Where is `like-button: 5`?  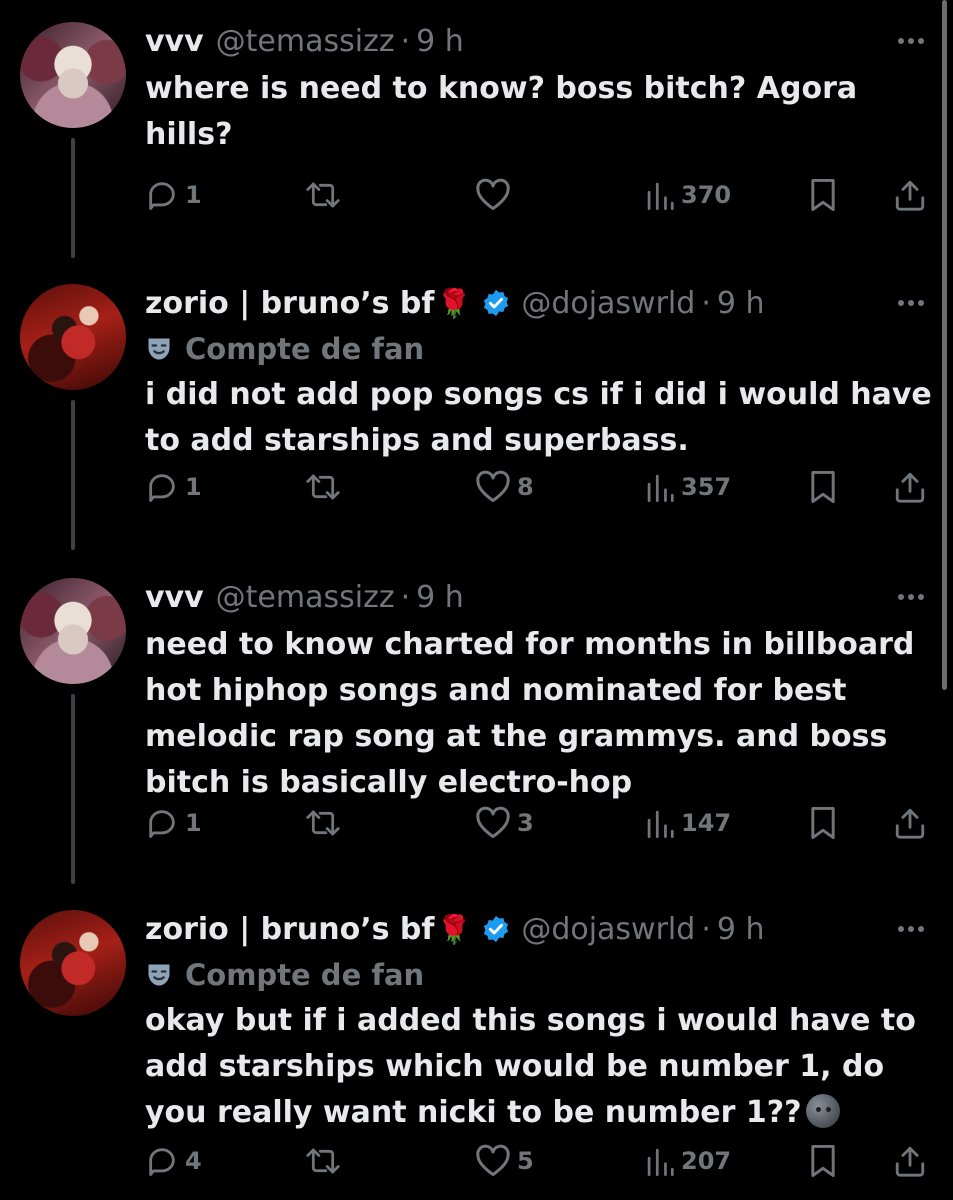 like-button: 5 is located at coordinates (504, 1161).